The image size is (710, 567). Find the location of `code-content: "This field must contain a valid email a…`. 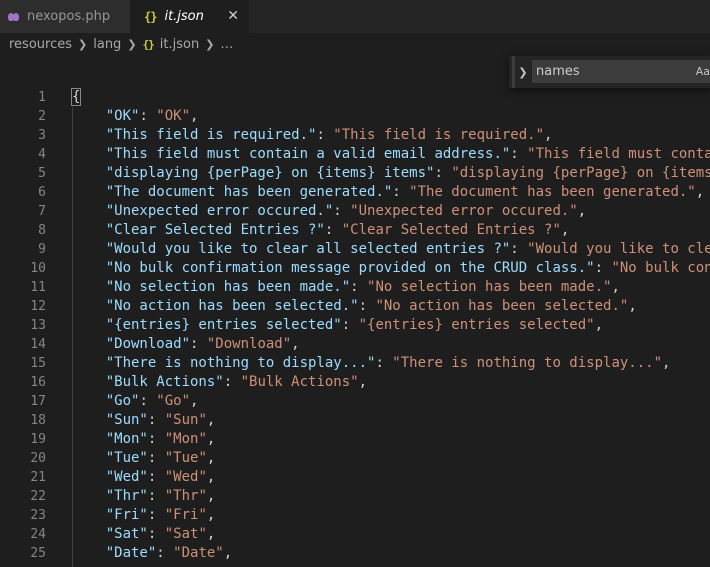

code-content: "This field must contain a valid email a… is located at coordinates (391, 154).